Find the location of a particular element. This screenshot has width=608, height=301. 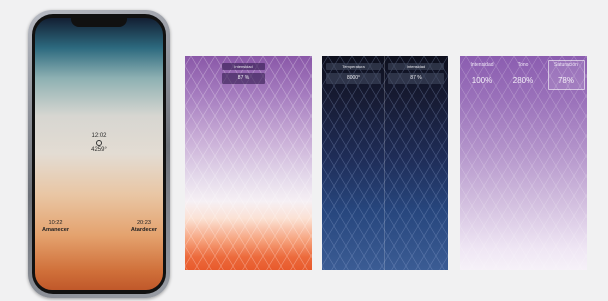

tone-value-button: 280% is located at coordinates (523, 80).